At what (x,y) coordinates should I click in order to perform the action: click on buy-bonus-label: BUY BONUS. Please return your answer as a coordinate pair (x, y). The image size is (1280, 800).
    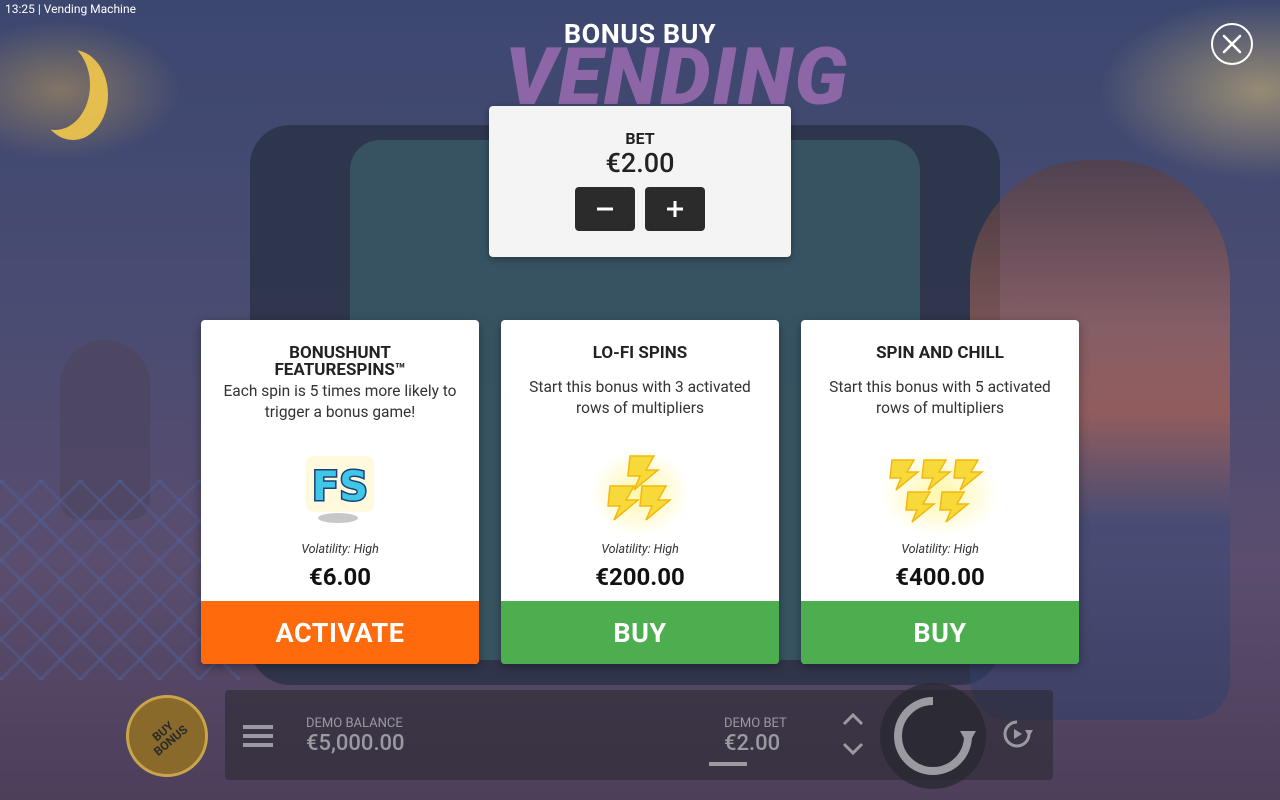
    Looking at the image, I should click on (170, 738).